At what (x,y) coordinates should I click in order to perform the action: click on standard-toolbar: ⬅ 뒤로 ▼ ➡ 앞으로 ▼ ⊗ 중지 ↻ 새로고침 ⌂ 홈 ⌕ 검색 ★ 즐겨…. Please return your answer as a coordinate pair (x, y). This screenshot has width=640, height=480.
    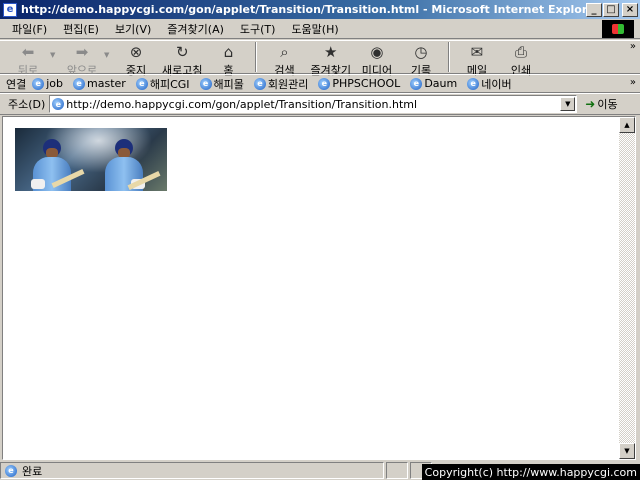
    Looking at the image, I should click on (320, 58).